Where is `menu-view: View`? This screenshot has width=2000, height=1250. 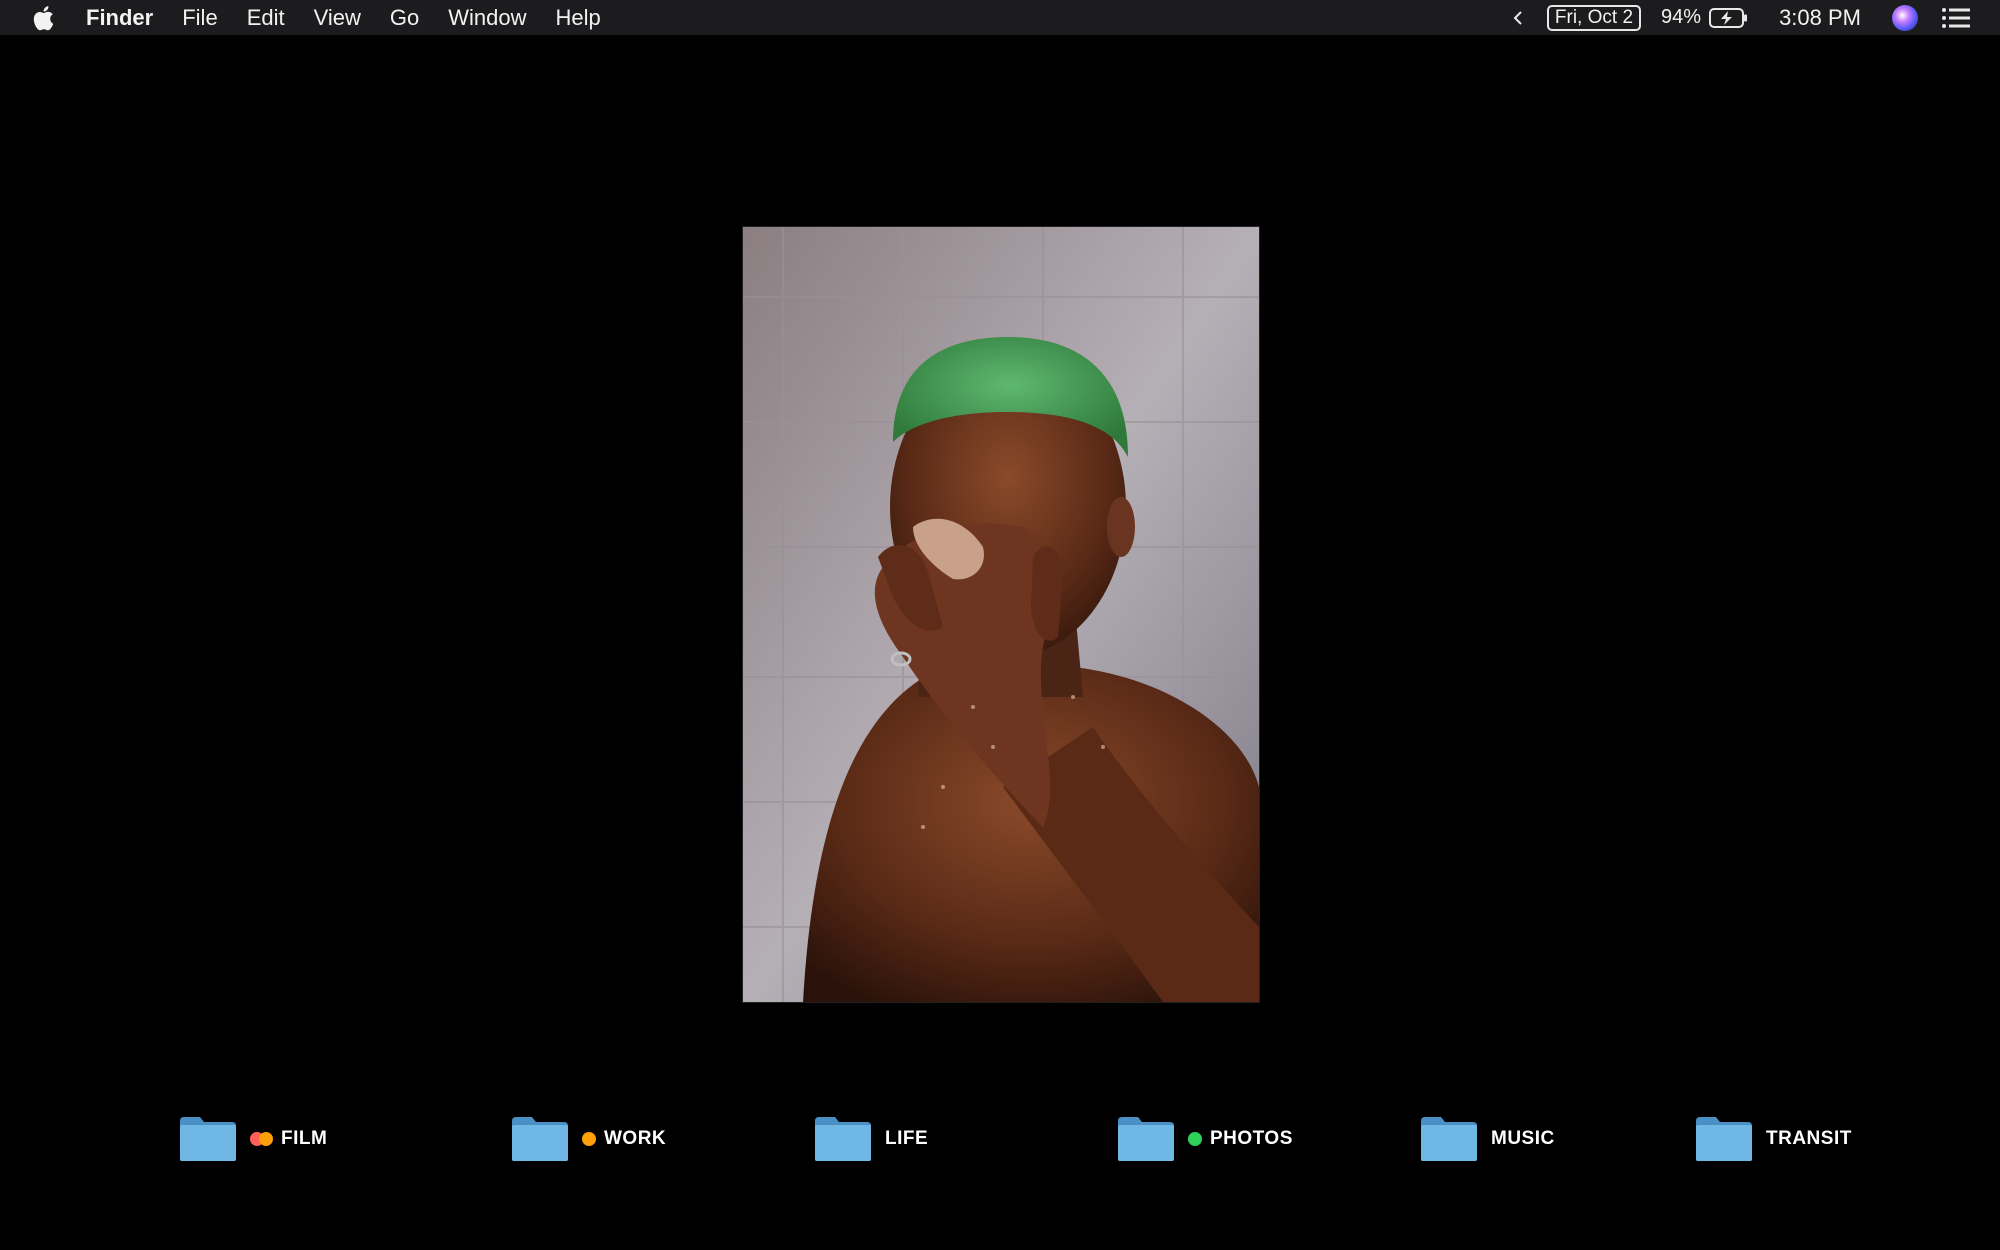 menu-view: View is located at coordinates (337, 17).